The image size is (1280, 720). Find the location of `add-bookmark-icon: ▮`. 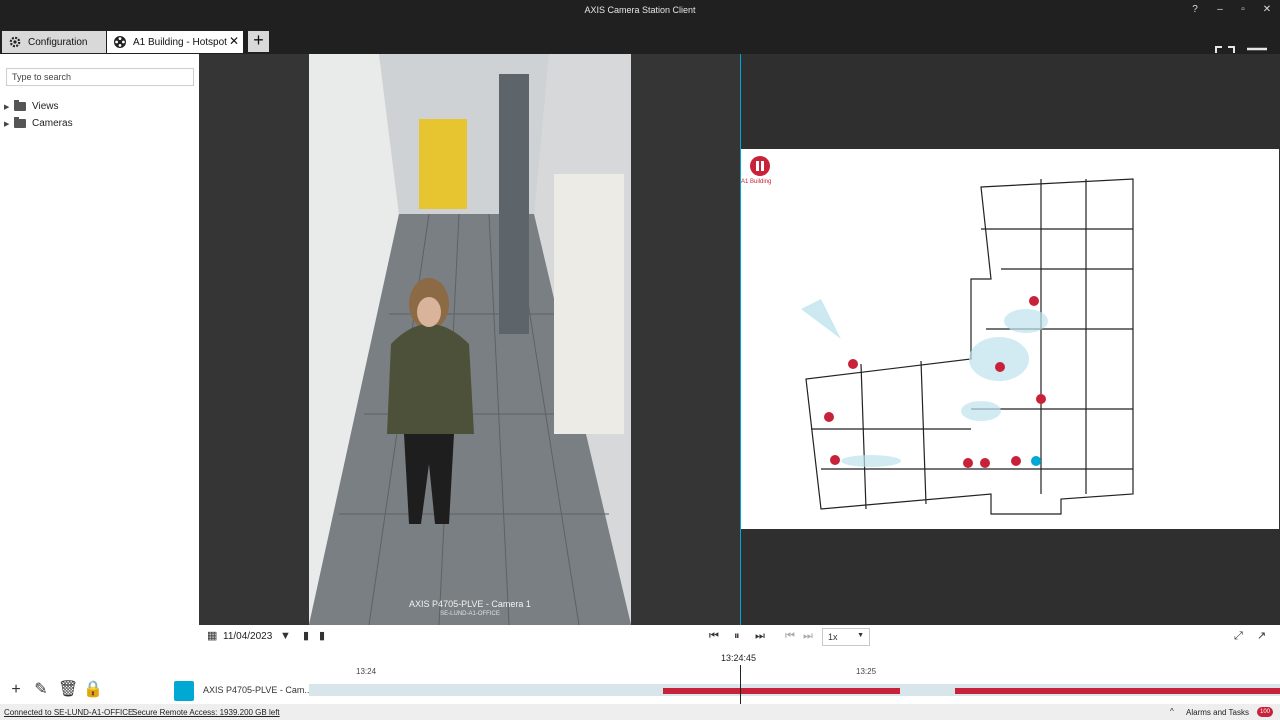

add-bookmark-icon: ▮ is located at coordinates (322, 636).